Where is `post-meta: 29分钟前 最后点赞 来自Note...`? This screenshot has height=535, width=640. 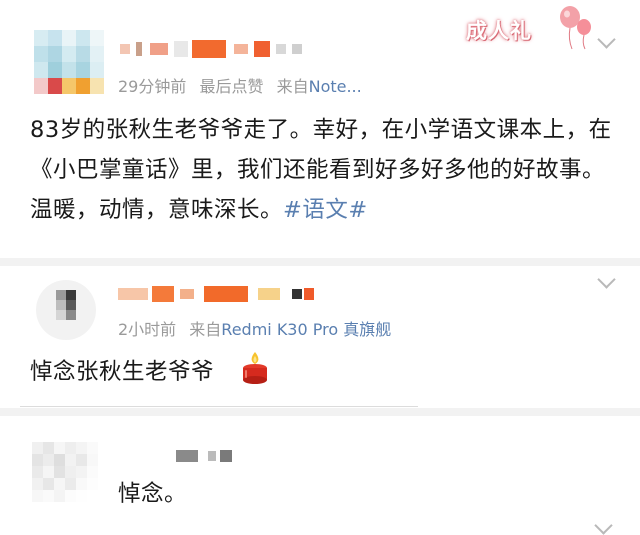 post-meta: 29分钟前 最后点赞 来自Note... is located at coordinates (240, 85).